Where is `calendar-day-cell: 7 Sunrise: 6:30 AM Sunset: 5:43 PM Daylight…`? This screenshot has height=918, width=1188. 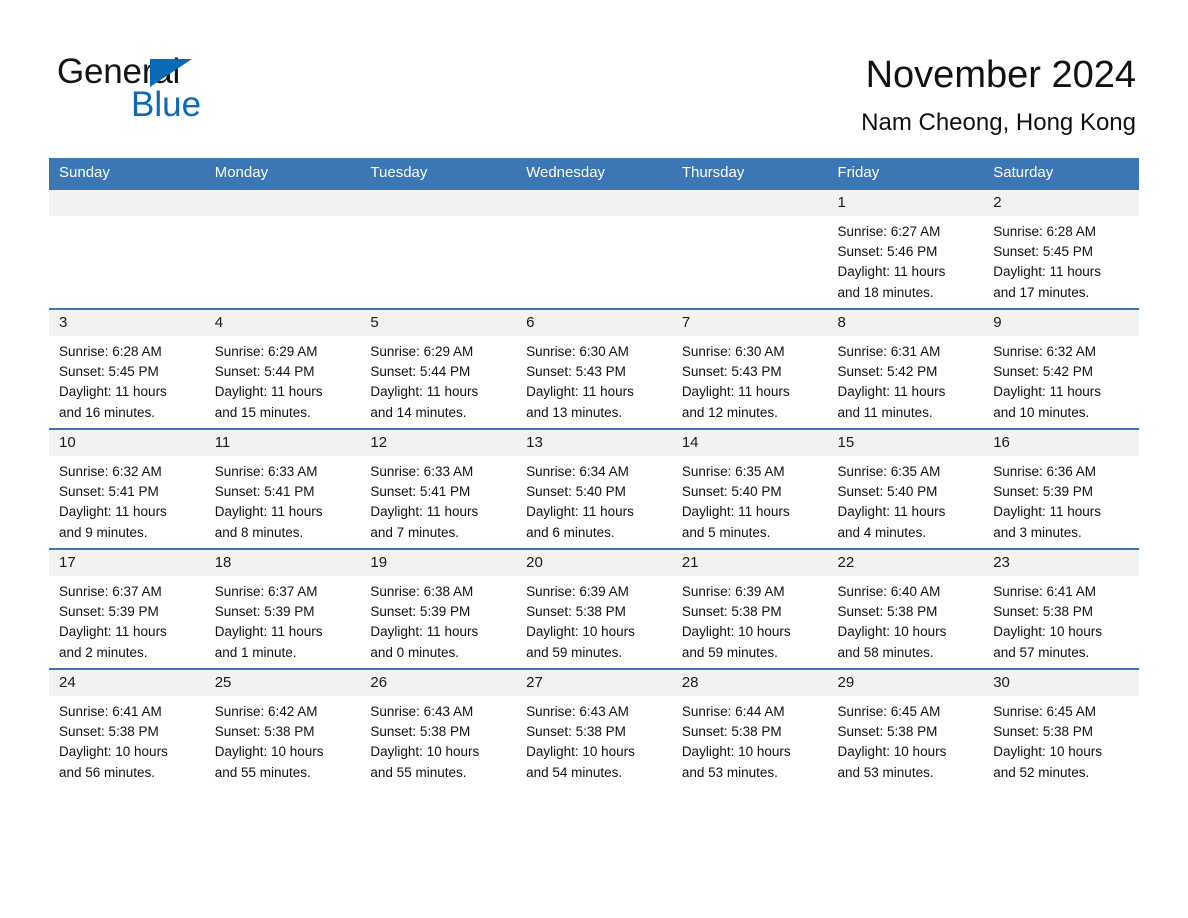 calendar-day-cell: 7 Sunrise: 6:30 AM Sunset: 5:43 PM Daylight… is located at coordinates (749, 368).